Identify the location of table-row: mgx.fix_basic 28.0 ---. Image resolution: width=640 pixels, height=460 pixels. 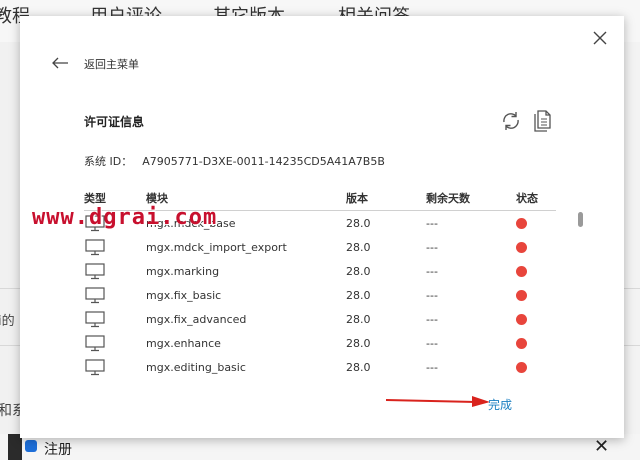
(320, 295).